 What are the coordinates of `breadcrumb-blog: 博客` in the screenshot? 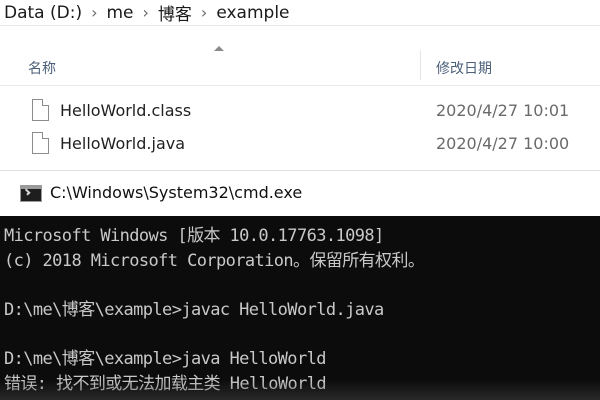 It's located at (175, 12).